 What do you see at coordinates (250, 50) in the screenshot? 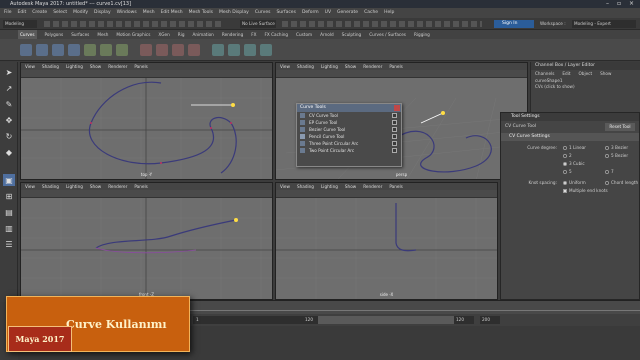
I see `extrude-icon` at bounding box center [250, 50].